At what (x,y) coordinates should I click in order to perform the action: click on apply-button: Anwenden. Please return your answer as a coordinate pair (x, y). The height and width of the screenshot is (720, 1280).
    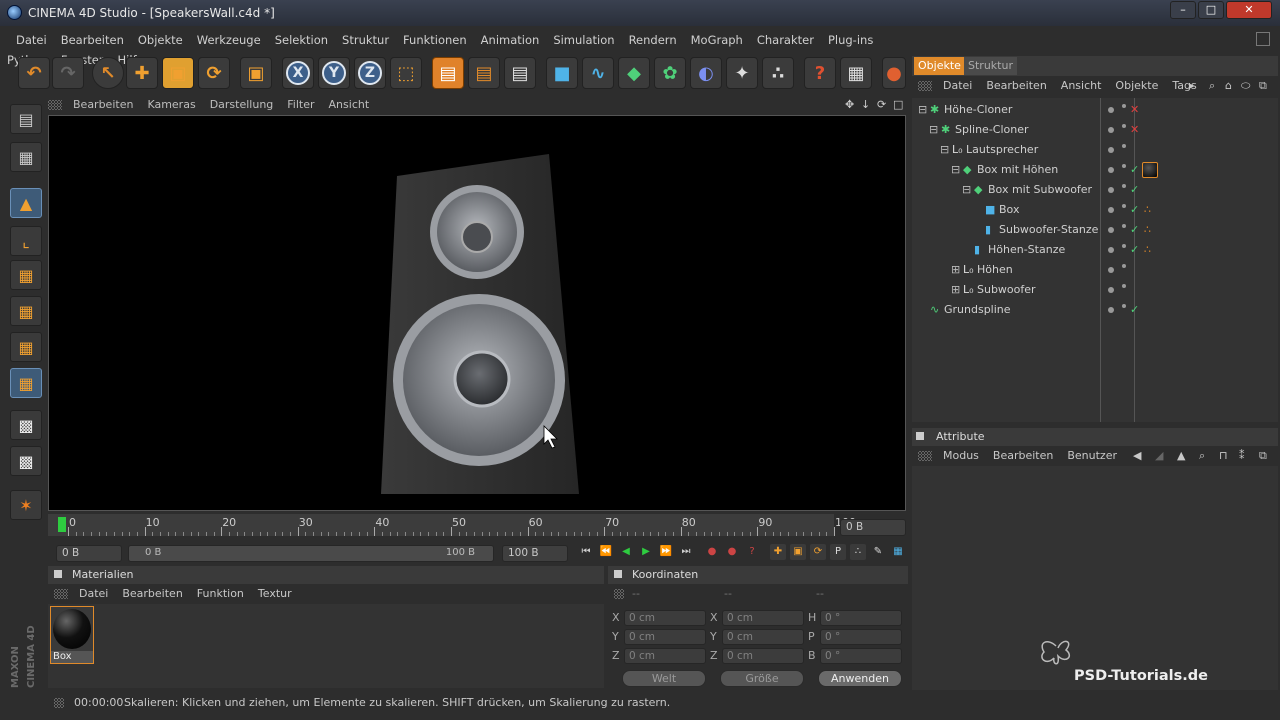
    Looking at the image, I should click on (860, 678).